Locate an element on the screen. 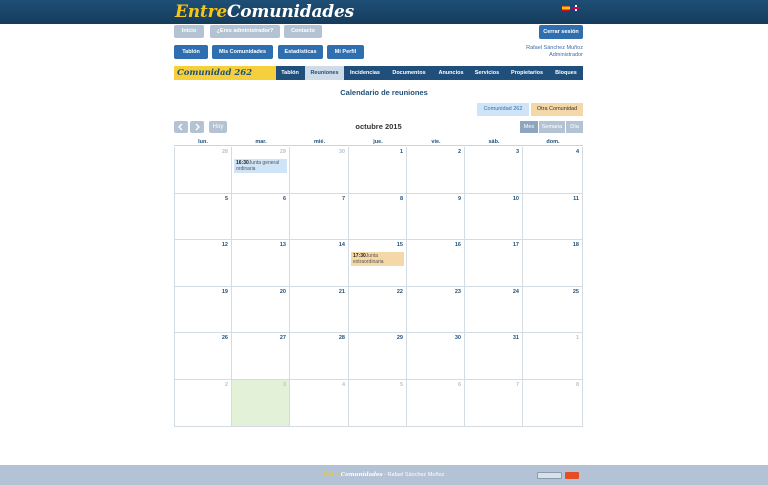 This screenshot has width=768, height=485. calendar-day-cell: 29 16:30Junta general ordinaria is located at coordinates (261, 170).